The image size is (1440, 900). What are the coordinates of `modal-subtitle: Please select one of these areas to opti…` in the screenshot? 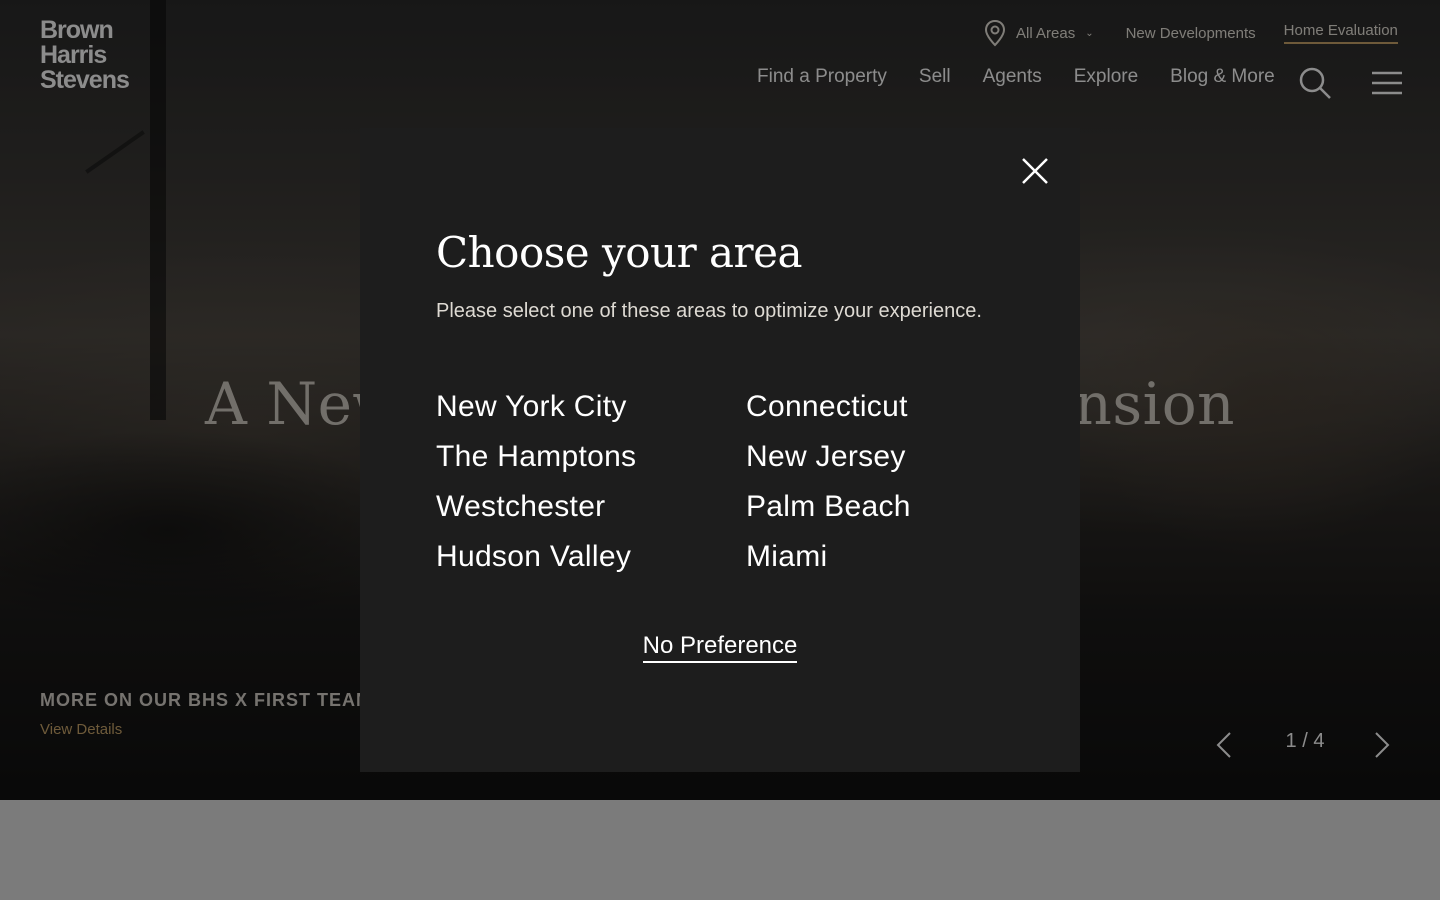 It's located at (709, 311).